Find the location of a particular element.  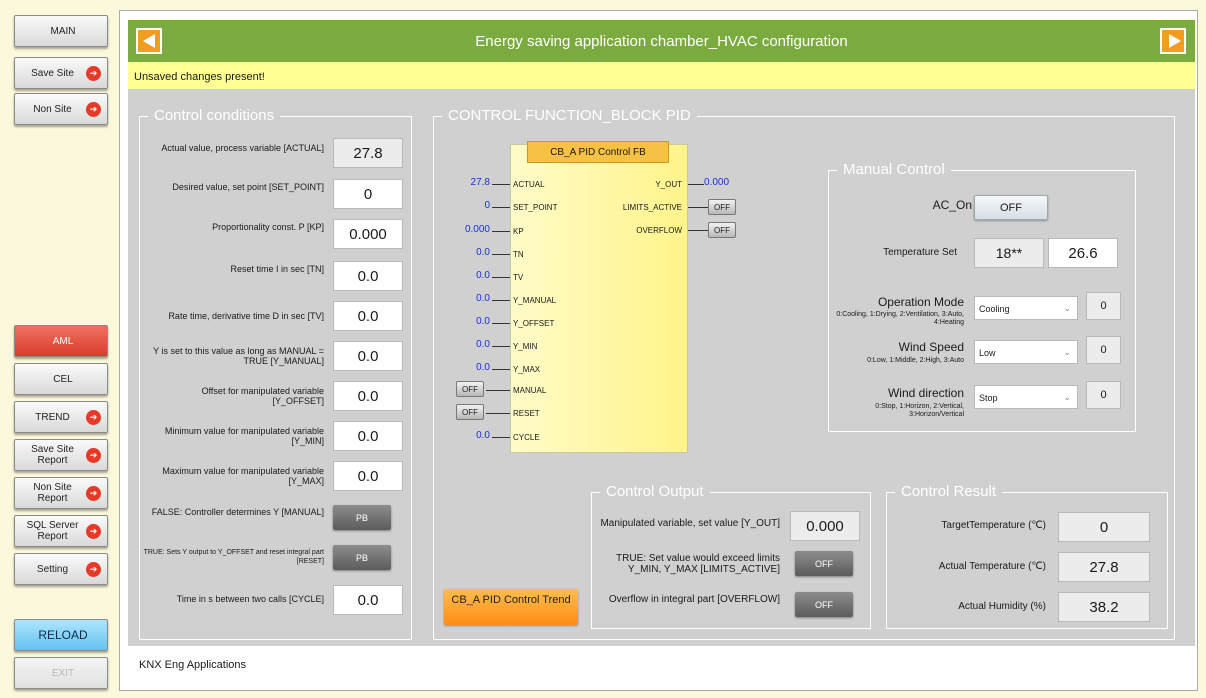

function-block-section-title: CONTROL FUNCTION_BLOCK PID is located at coordinates (569, 115).